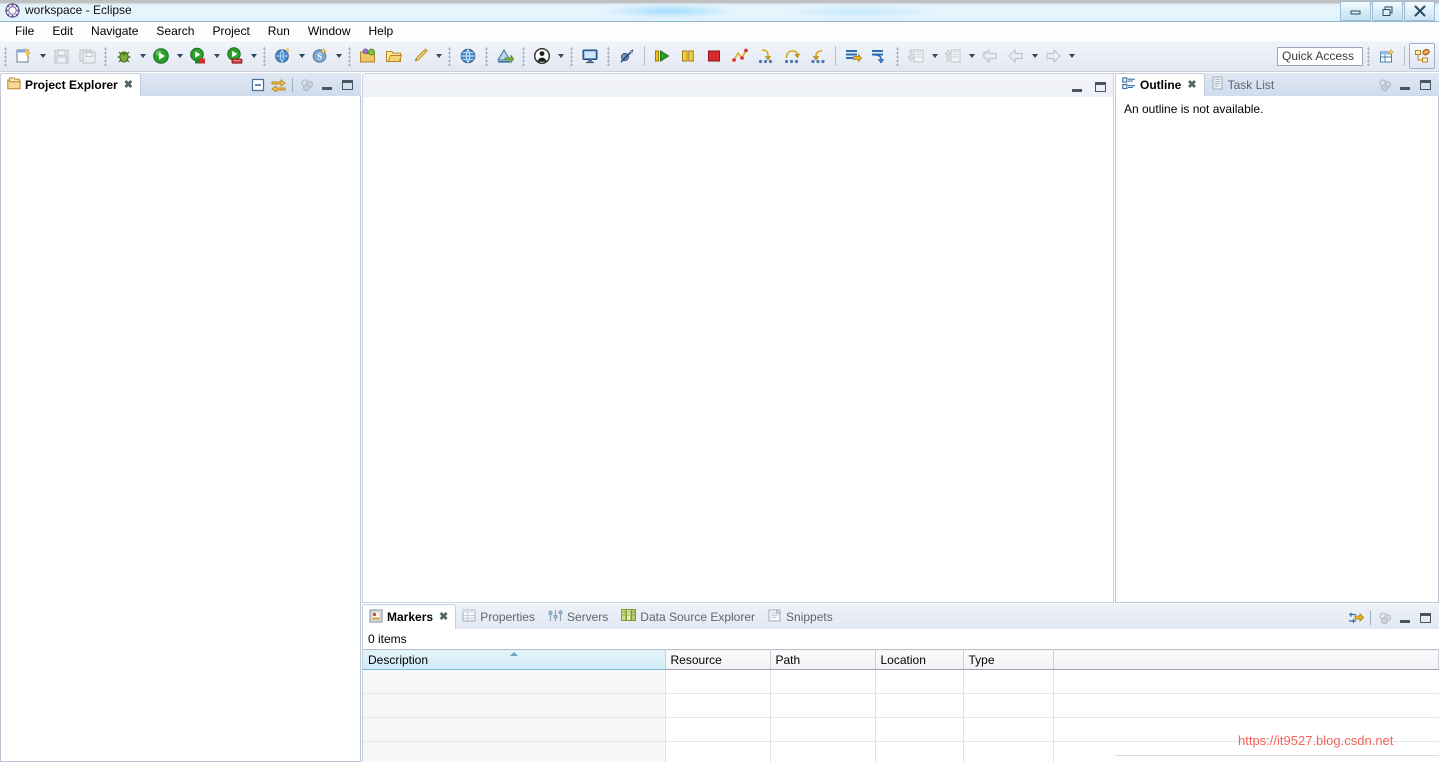  I want to click on menu-edit: Edit, so click(62, 31).